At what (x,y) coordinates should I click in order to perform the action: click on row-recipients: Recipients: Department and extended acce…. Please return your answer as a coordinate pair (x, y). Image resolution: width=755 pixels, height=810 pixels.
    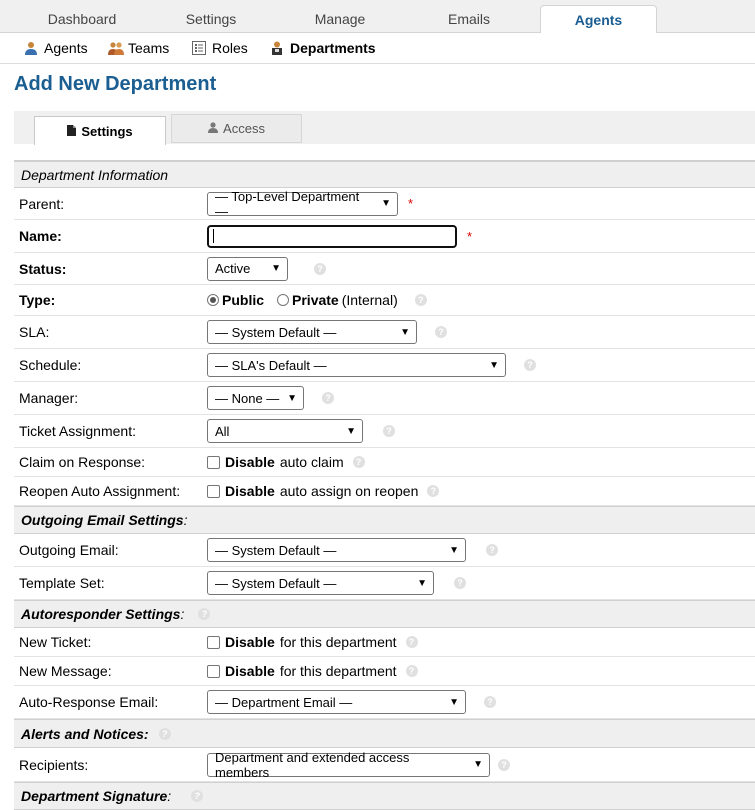
    Looking at the image, I should click on (384, 765).